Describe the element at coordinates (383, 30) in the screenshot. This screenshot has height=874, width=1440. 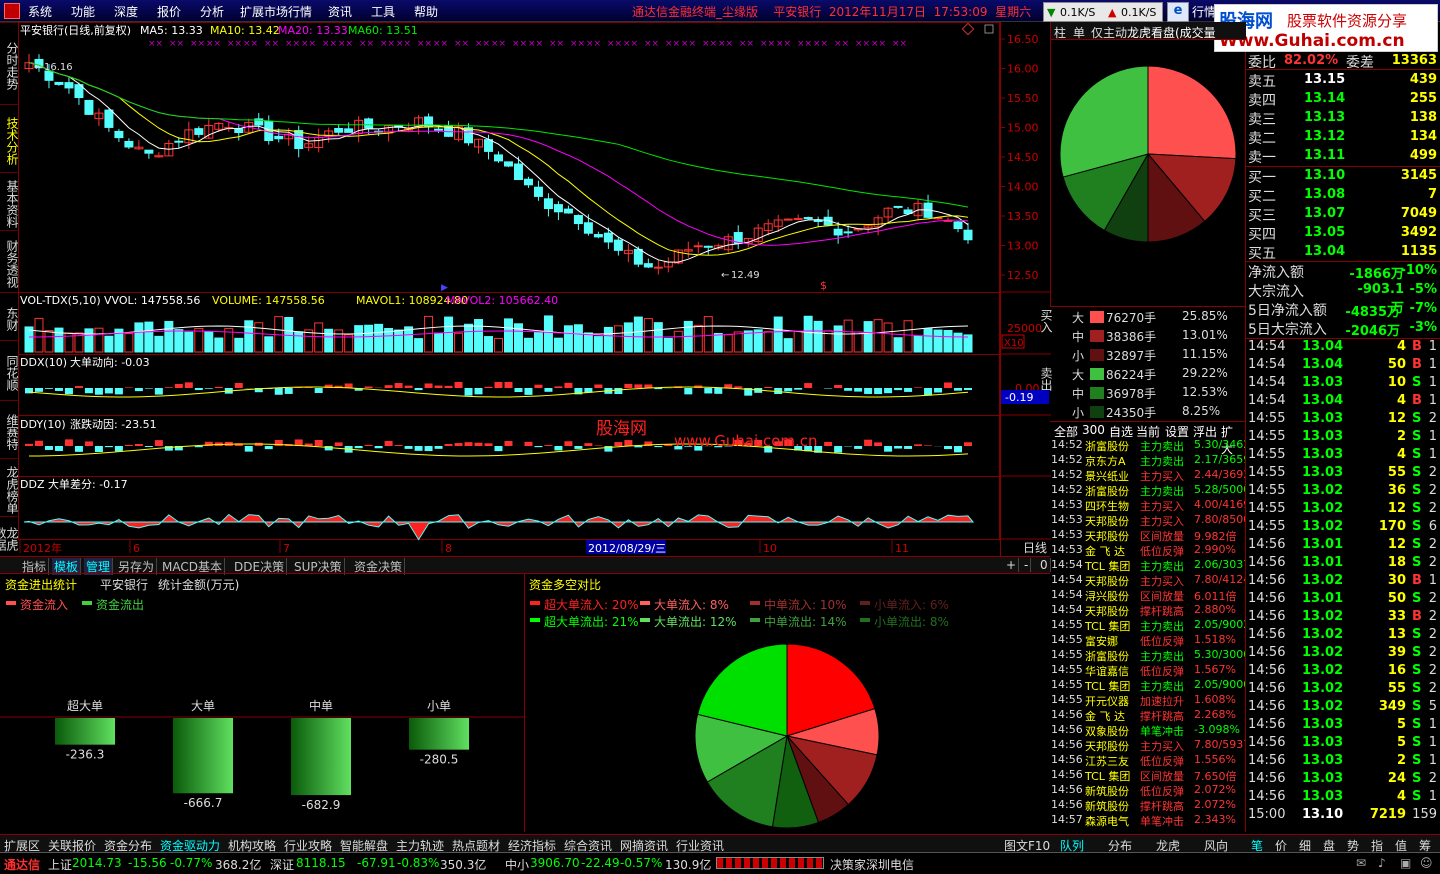
I see `ma60-label: MA60: 13.51` at that location.